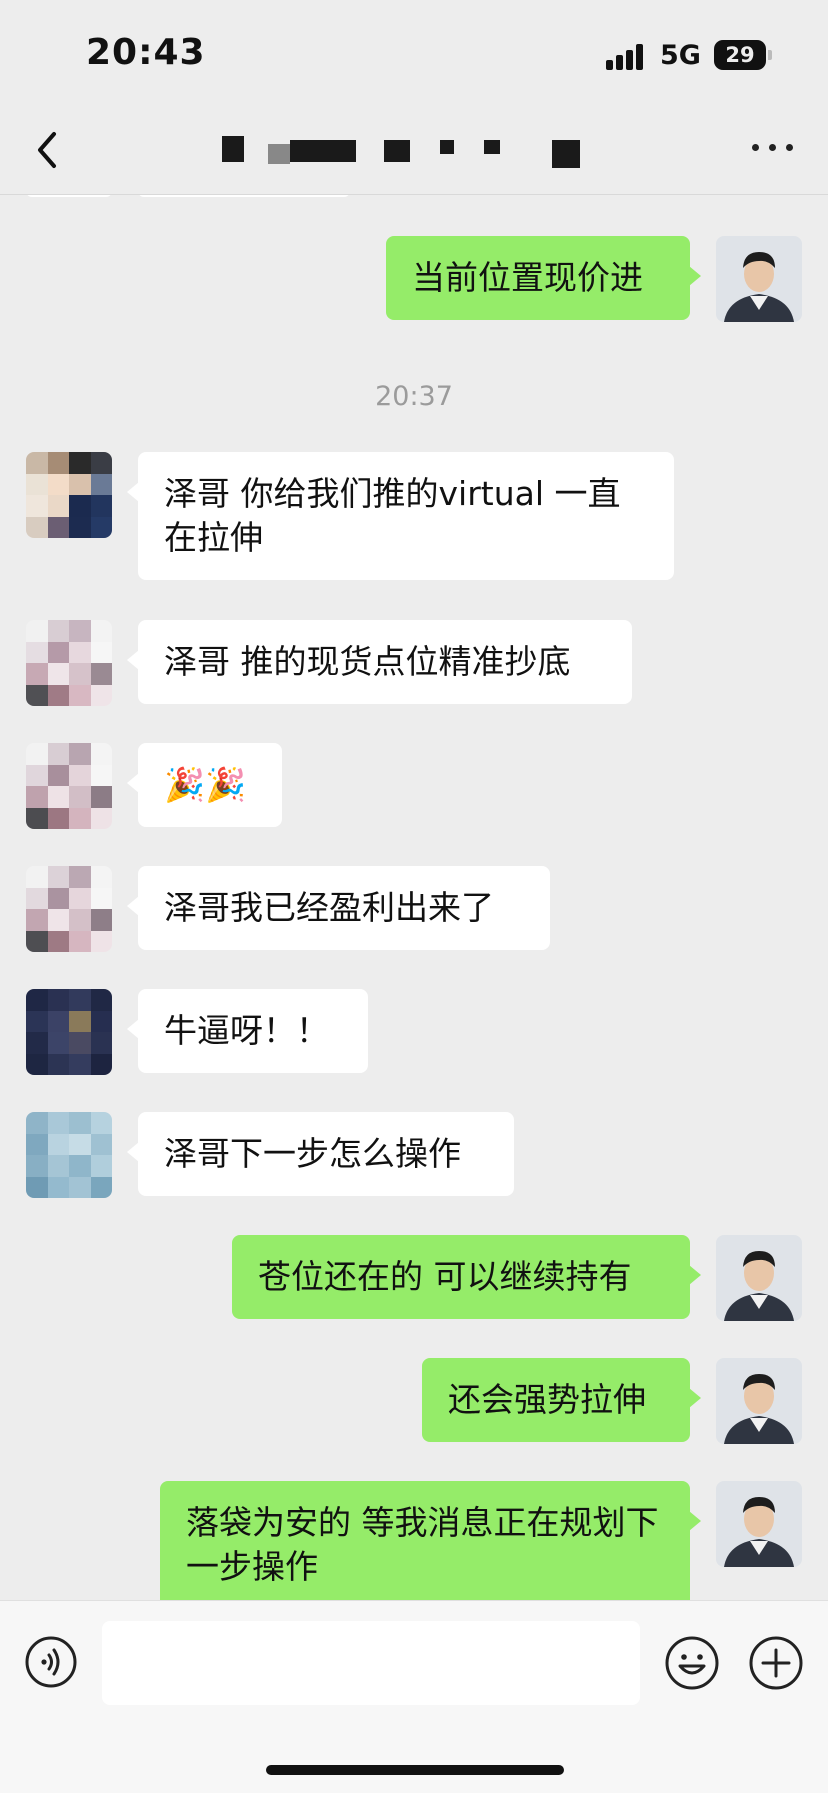 The image size is (828, 1793). What do you see at coordinates (466, 1277) in the screenshot?
I see `message-bubble-outgoing: 苍位还在的 可以继续持有` at bounding box center [466, 1277].